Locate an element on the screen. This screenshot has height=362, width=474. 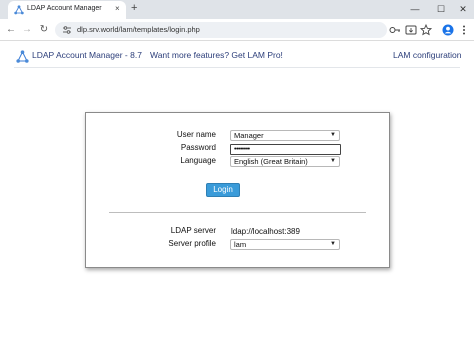
forward-arrow-icon: → is located at coordinates (27, 30).